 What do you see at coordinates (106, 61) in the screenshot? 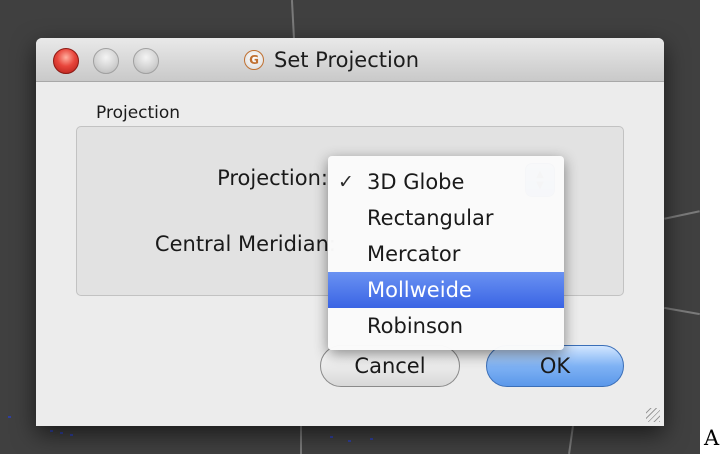
I see `minimize-window-button` at bounding box center [106, 61].